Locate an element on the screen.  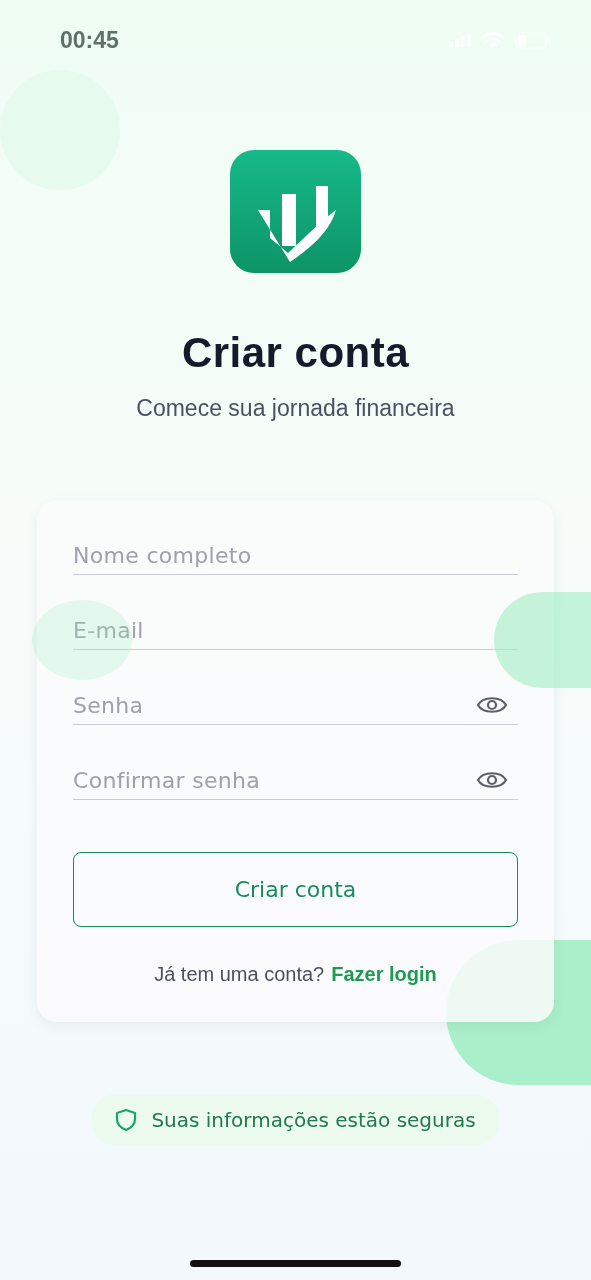
login-prompt: Já tem uma conta? is located at coordinates (239, 974).